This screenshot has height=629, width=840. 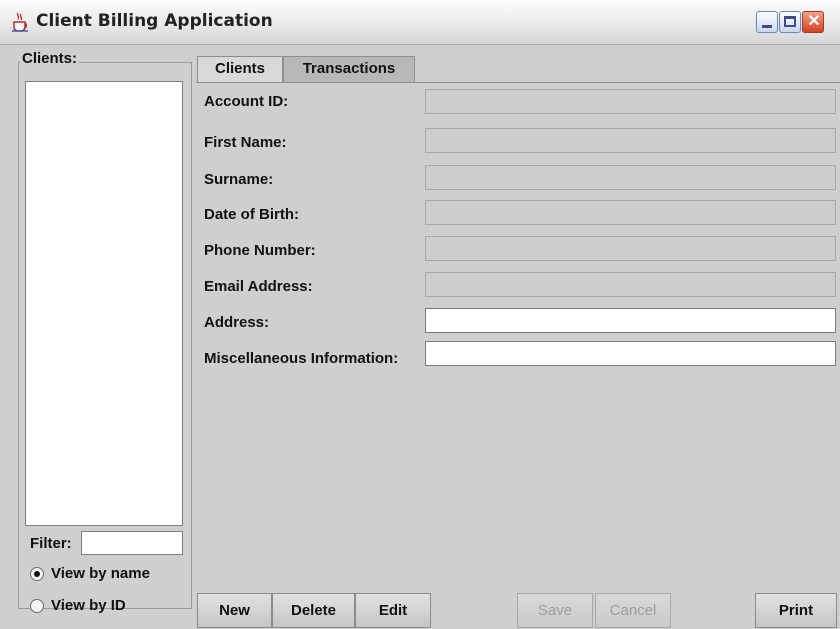 What do you see at coordinates (37, 574) in the screenshot?
I see `view-by-name-radio` at bounding box center [37, 574].